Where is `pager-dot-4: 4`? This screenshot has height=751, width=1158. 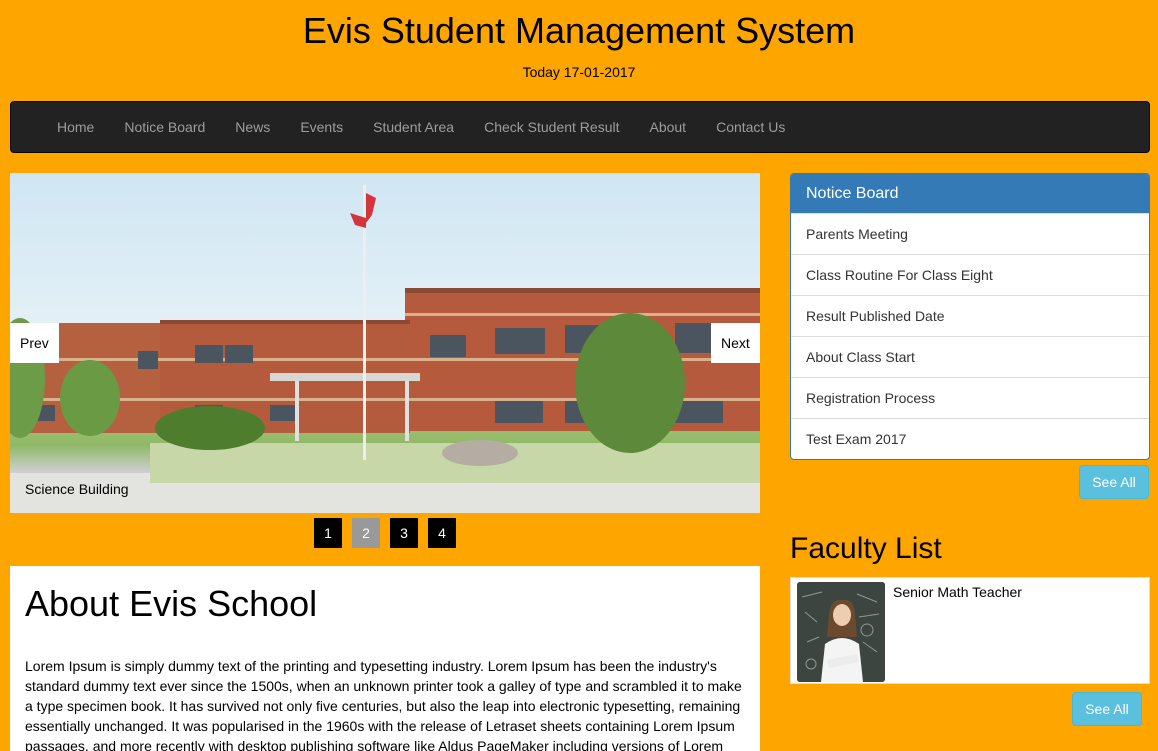 pager-dot-4: 4 is located at coordinates (442, 533).